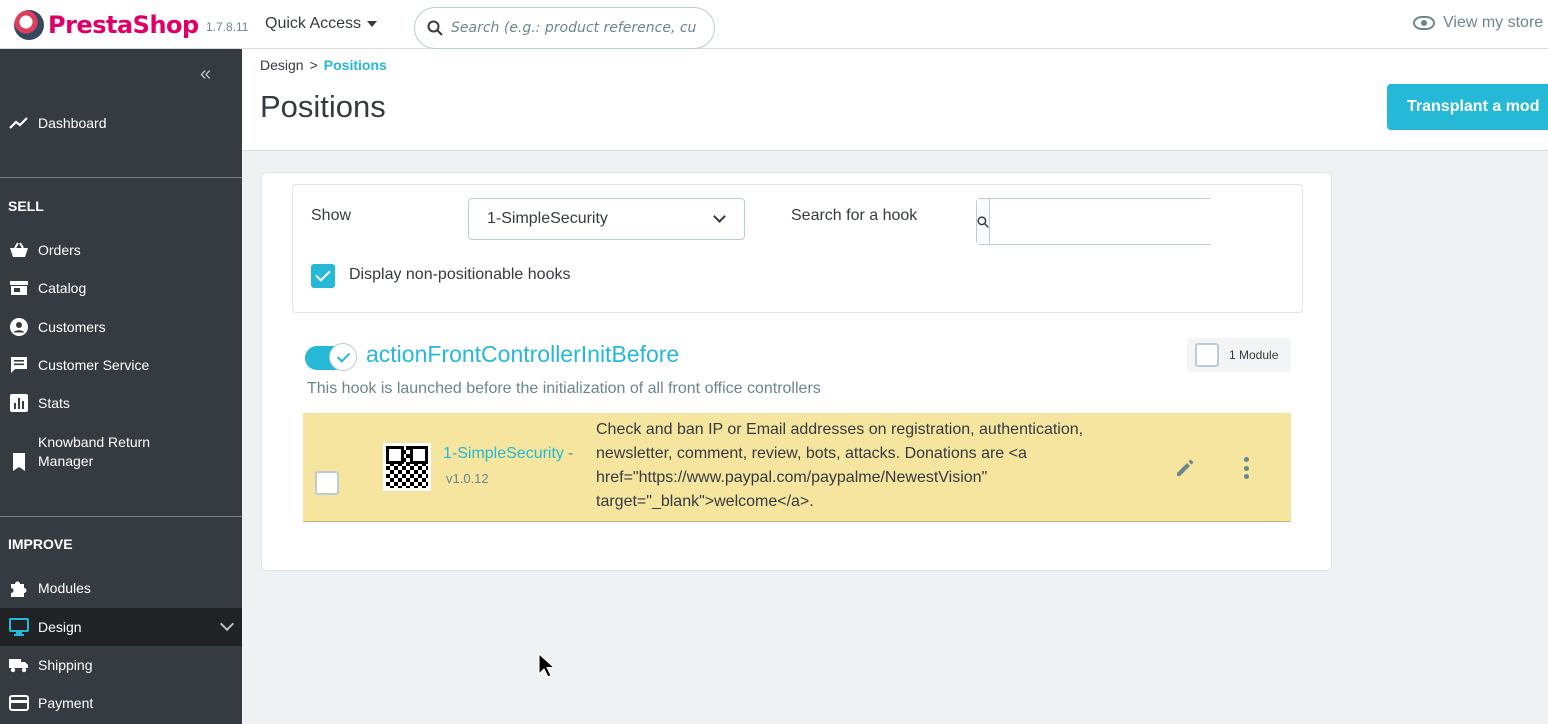 The image size is (1548, 724). Describe the element at coordinates (72, 123) in the screenshot. I see `sidebar-item-label: Dashboard` at that location.